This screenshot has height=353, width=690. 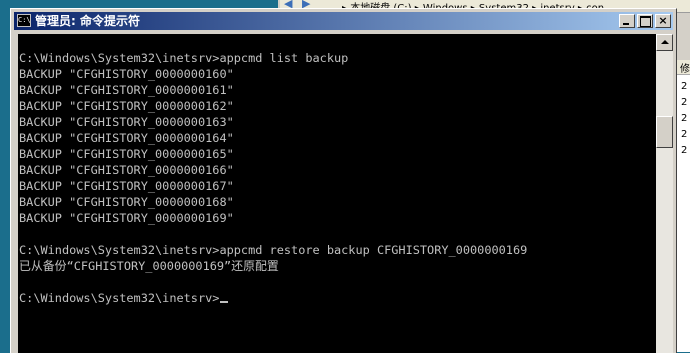 I want to click on console-line: BACKUP "CFGHISTORY_0000000168", so click(x=126, y=202).